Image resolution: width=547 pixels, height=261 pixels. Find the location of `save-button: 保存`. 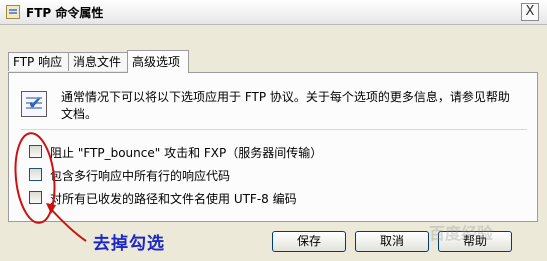

save-button: 保存 is located at coordinates (309, 241).